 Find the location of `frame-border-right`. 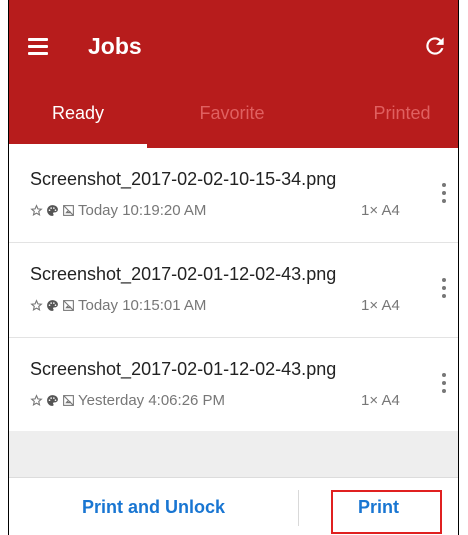

frame-border-right is located at coordinates (458, 267).